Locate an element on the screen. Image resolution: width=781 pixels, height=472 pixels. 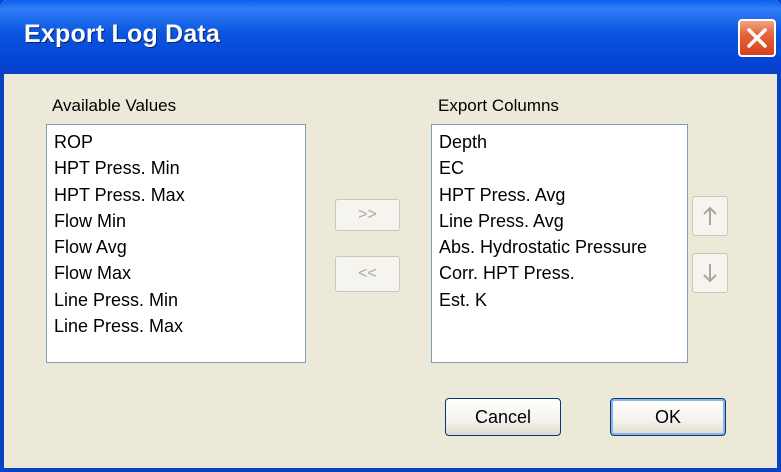
remove-button-label: << is located at coordinates (367, 273).